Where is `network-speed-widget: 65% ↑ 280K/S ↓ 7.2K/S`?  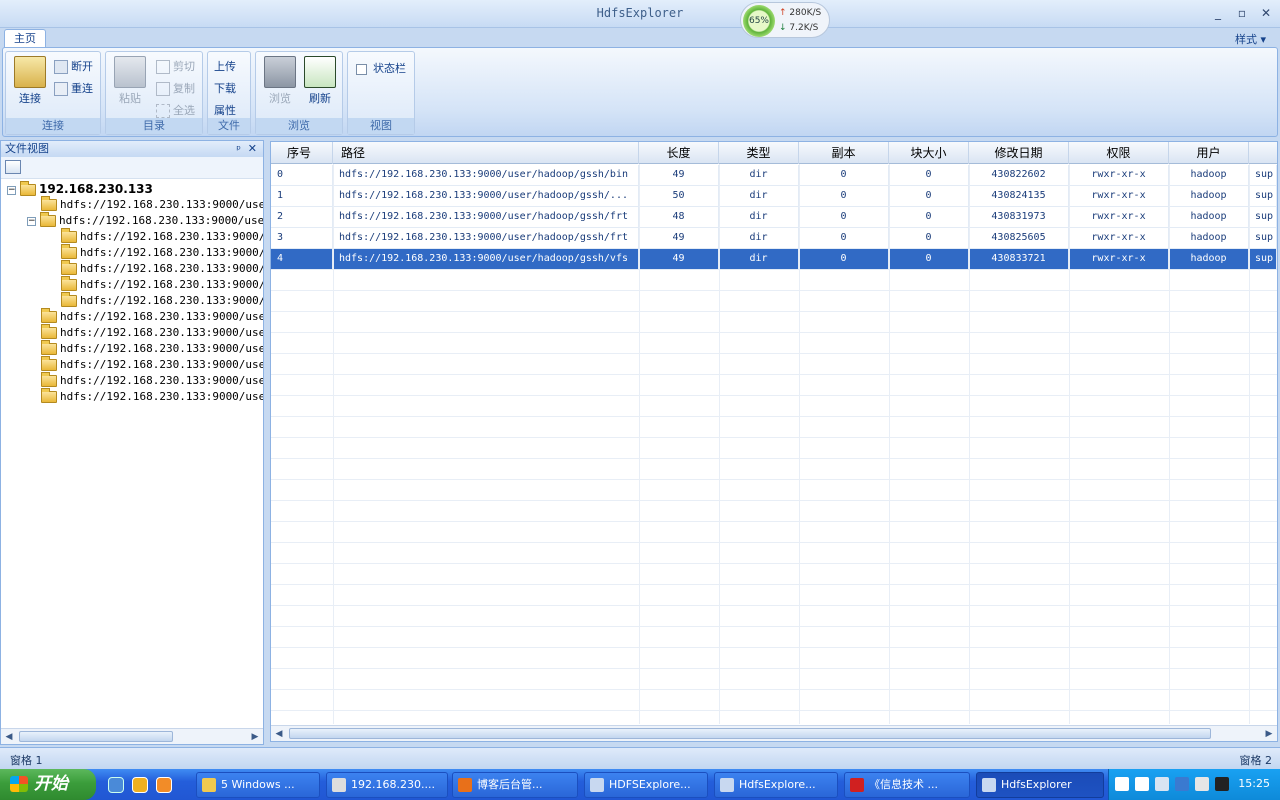 network-speed-widget: 65% ↑ 280K/S ↓ 7.2K/S is located at coordinates (785, 20).